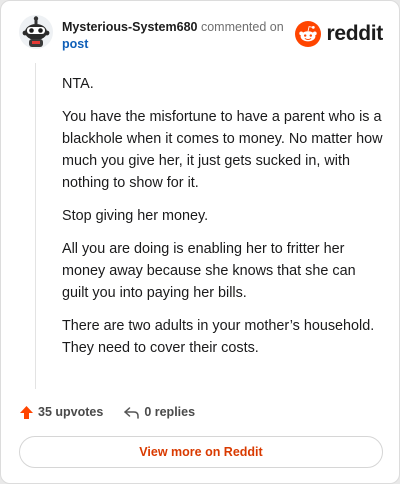 The image size is (400, 484). What do you see at coordinates (242, 27) in the screenshot?
I see `commented-on-text: commented on` at bounding box center [242, 27].